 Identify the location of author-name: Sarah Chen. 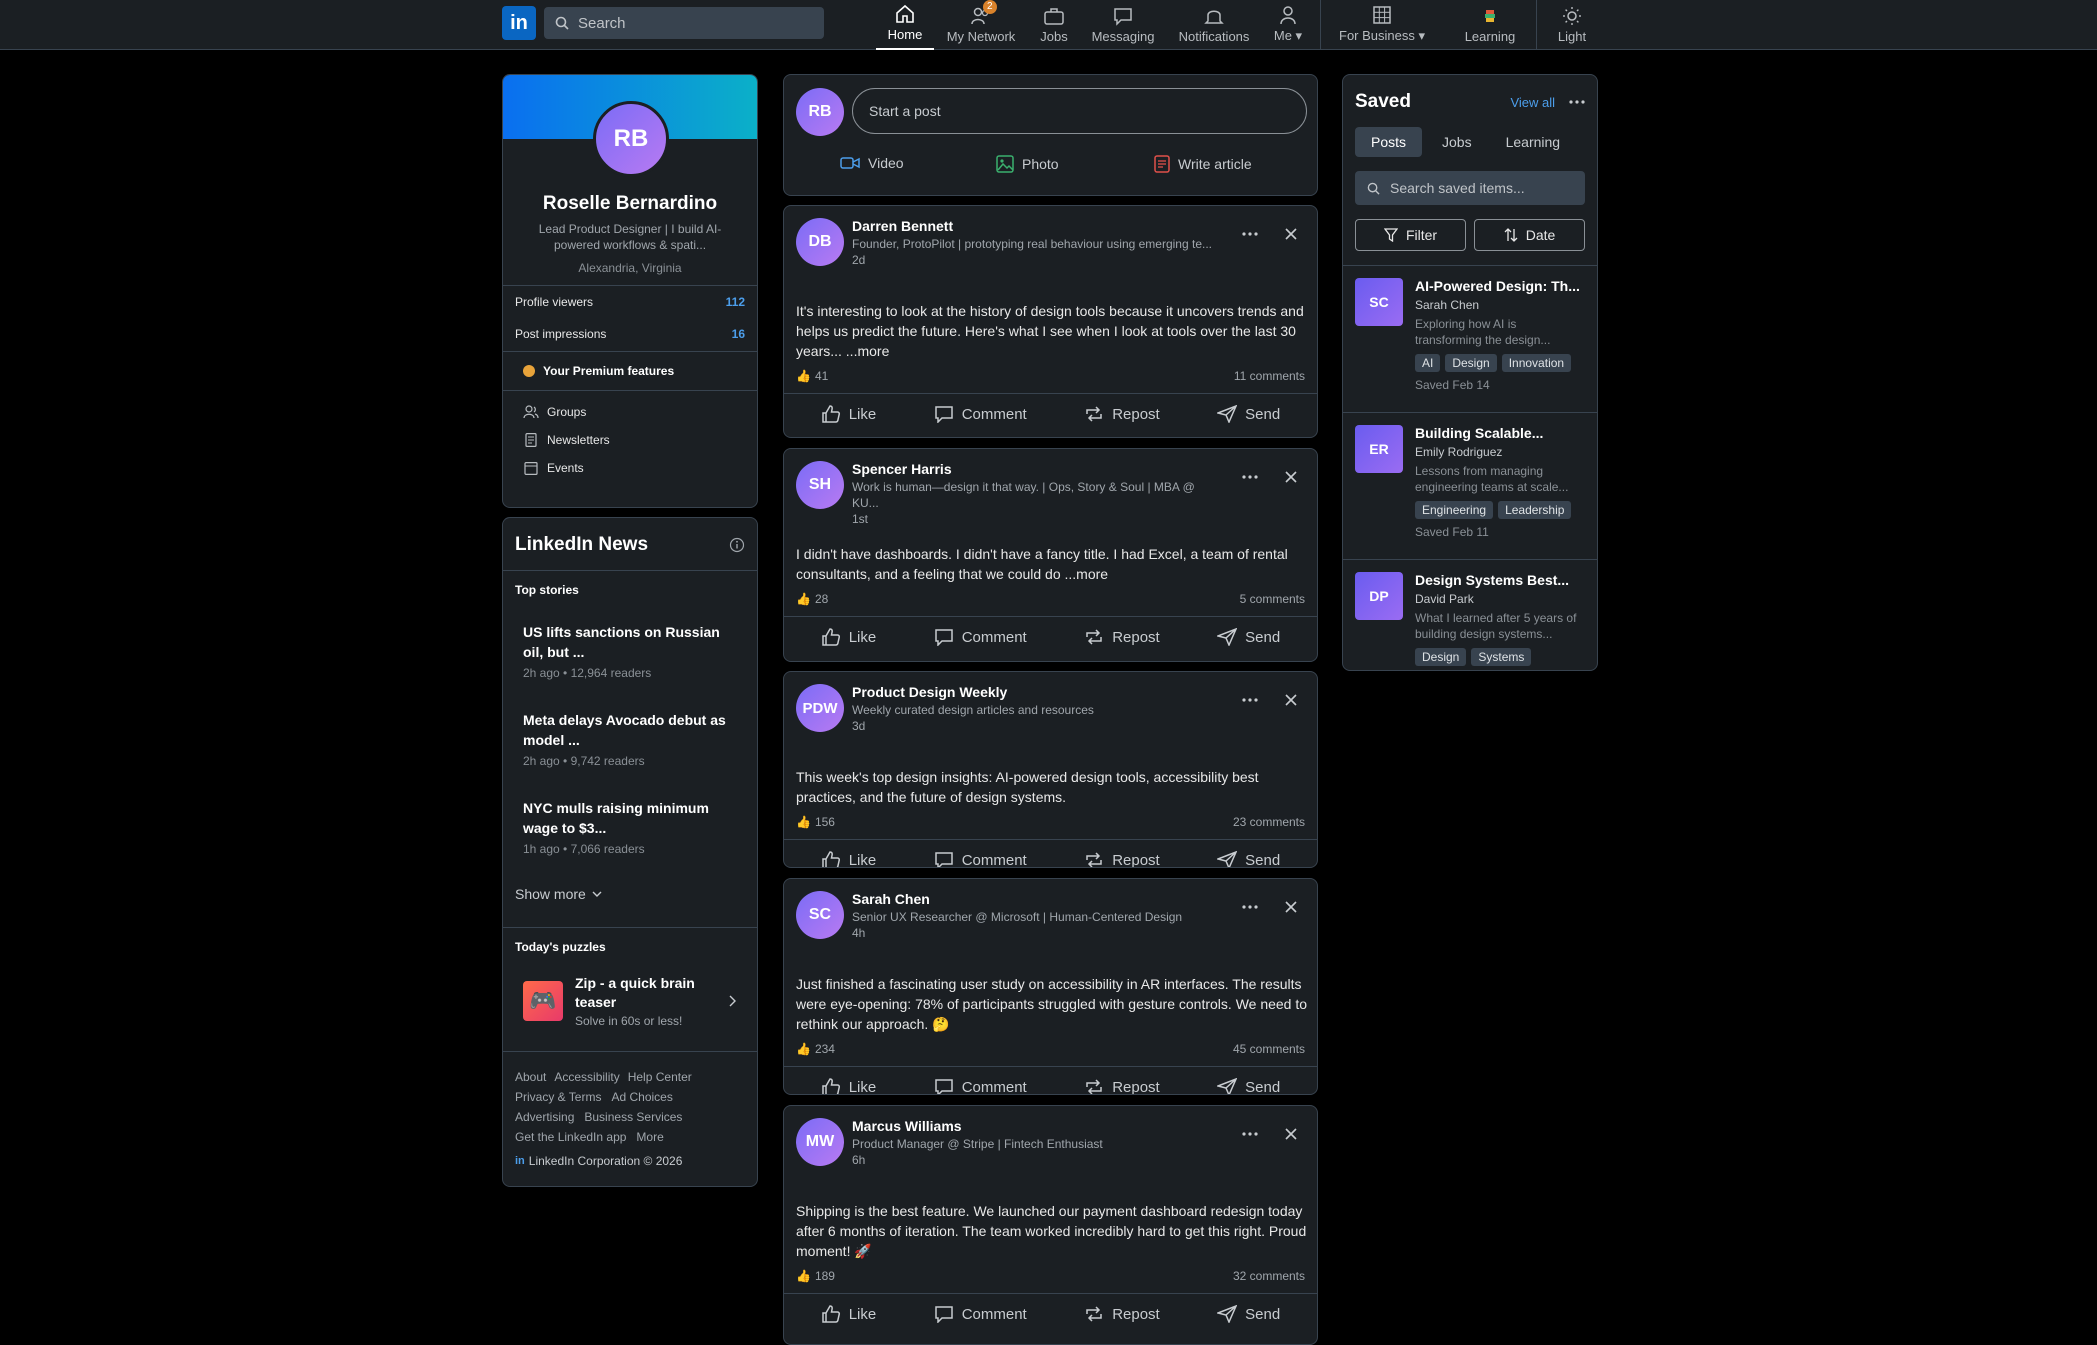
(1037, 899).